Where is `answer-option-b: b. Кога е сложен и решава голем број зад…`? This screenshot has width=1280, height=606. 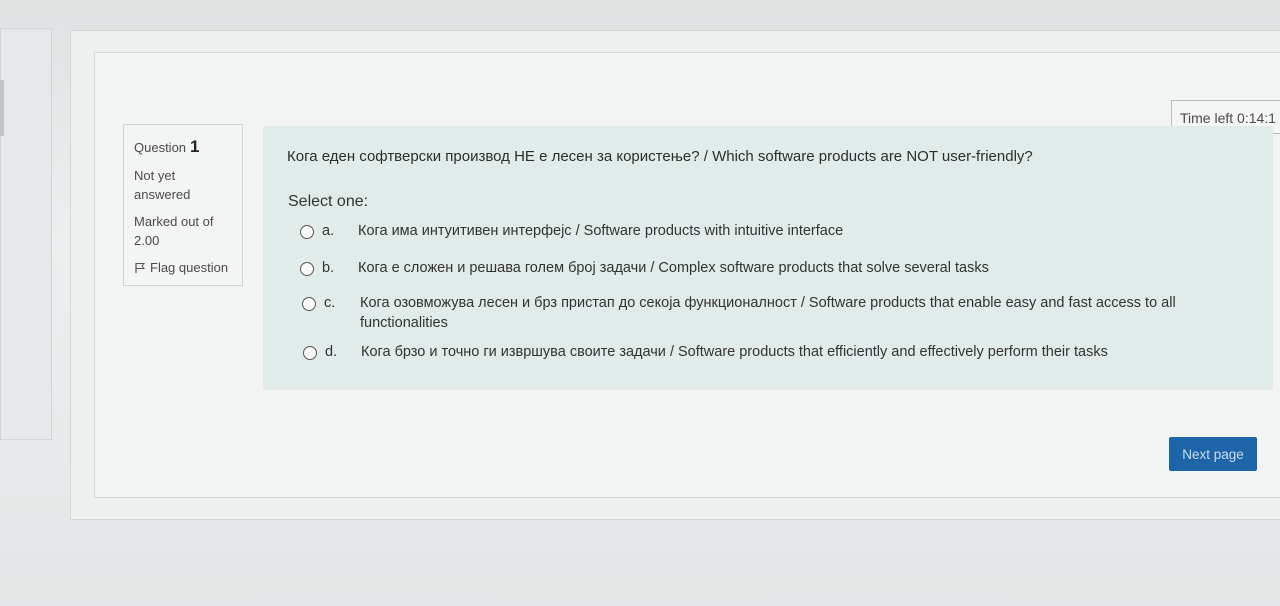 answer-option-b: b. Кога е сложен и решава голем број зад… is located at coordinates (750, 269).